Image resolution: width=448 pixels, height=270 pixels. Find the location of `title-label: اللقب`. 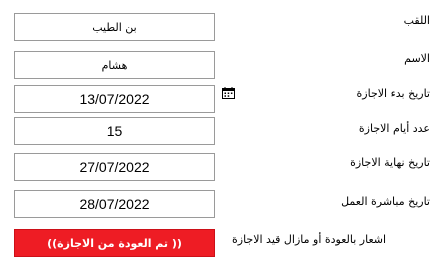

title-label: اللقب is located at coordinates (416, 20).